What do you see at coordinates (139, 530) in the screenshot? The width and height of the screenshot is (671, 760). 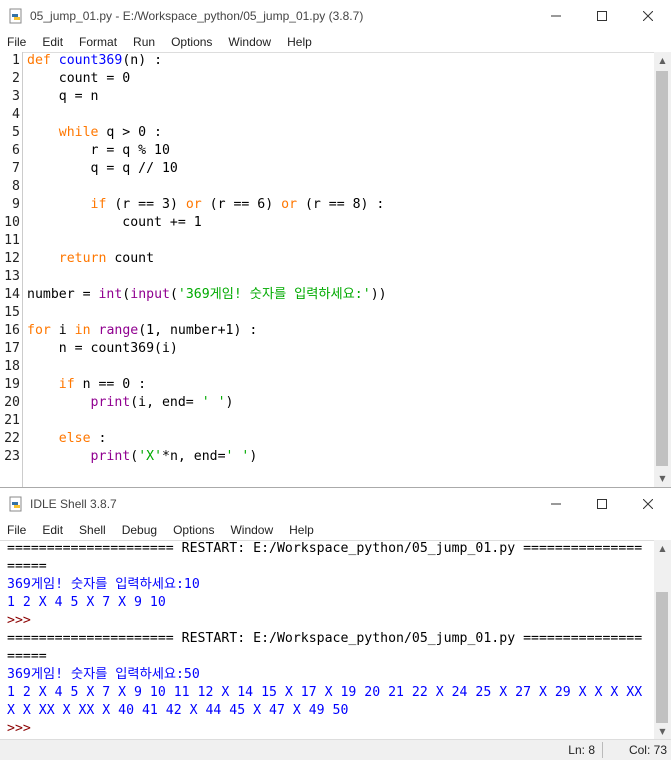 I see `menu-debug: Debug` at bounding box center [139, 530].